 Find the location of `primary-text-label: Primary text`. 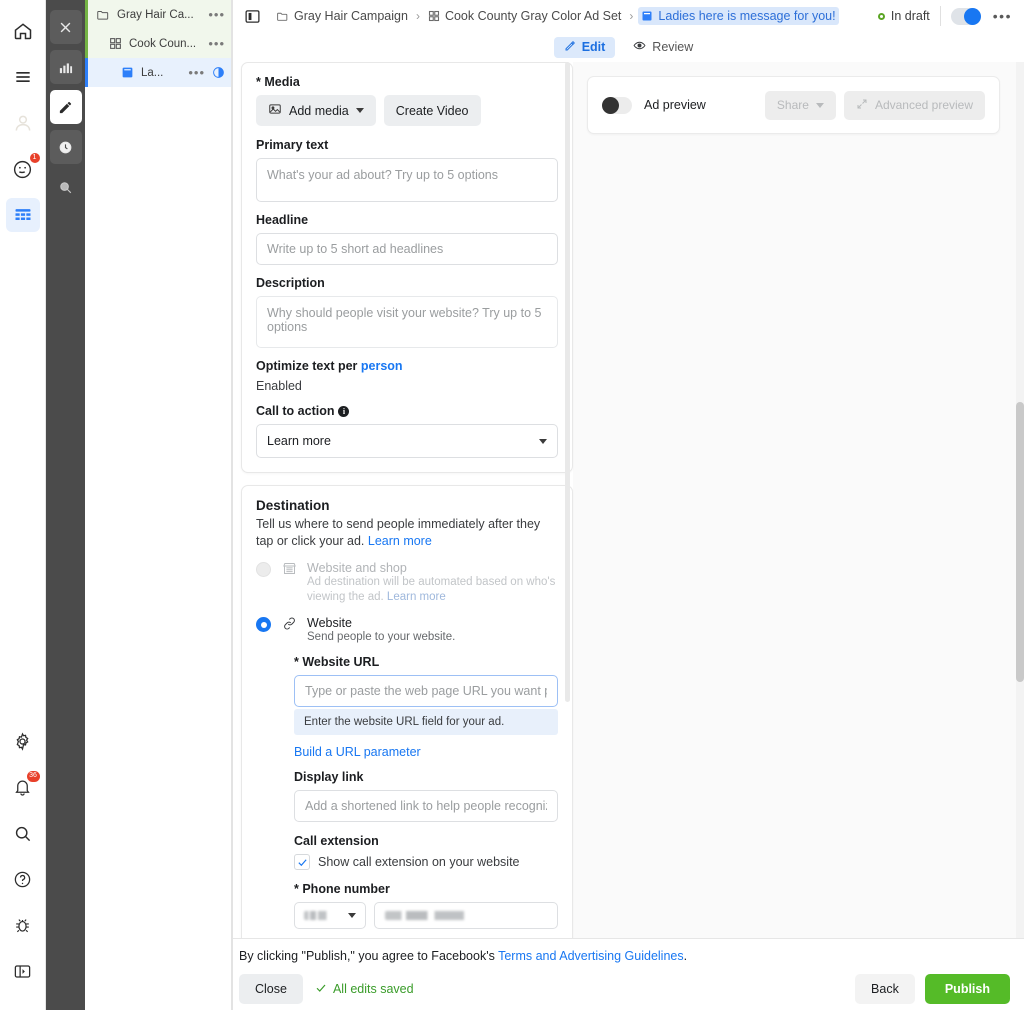

primary-text-label: Primary text is located at coordinates (292, 145).